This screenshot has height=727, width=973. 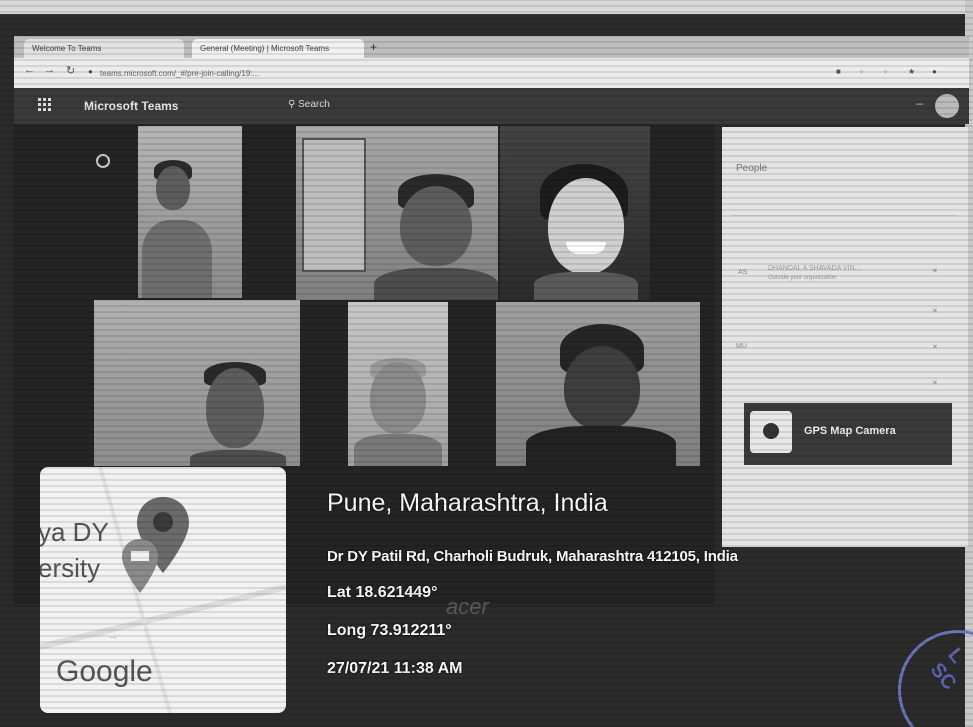 What do you see at coordinates (67, 48) in the screenshot?
I see `tab-1-label: Welcome To Teams` at bounding box center [67, 48].